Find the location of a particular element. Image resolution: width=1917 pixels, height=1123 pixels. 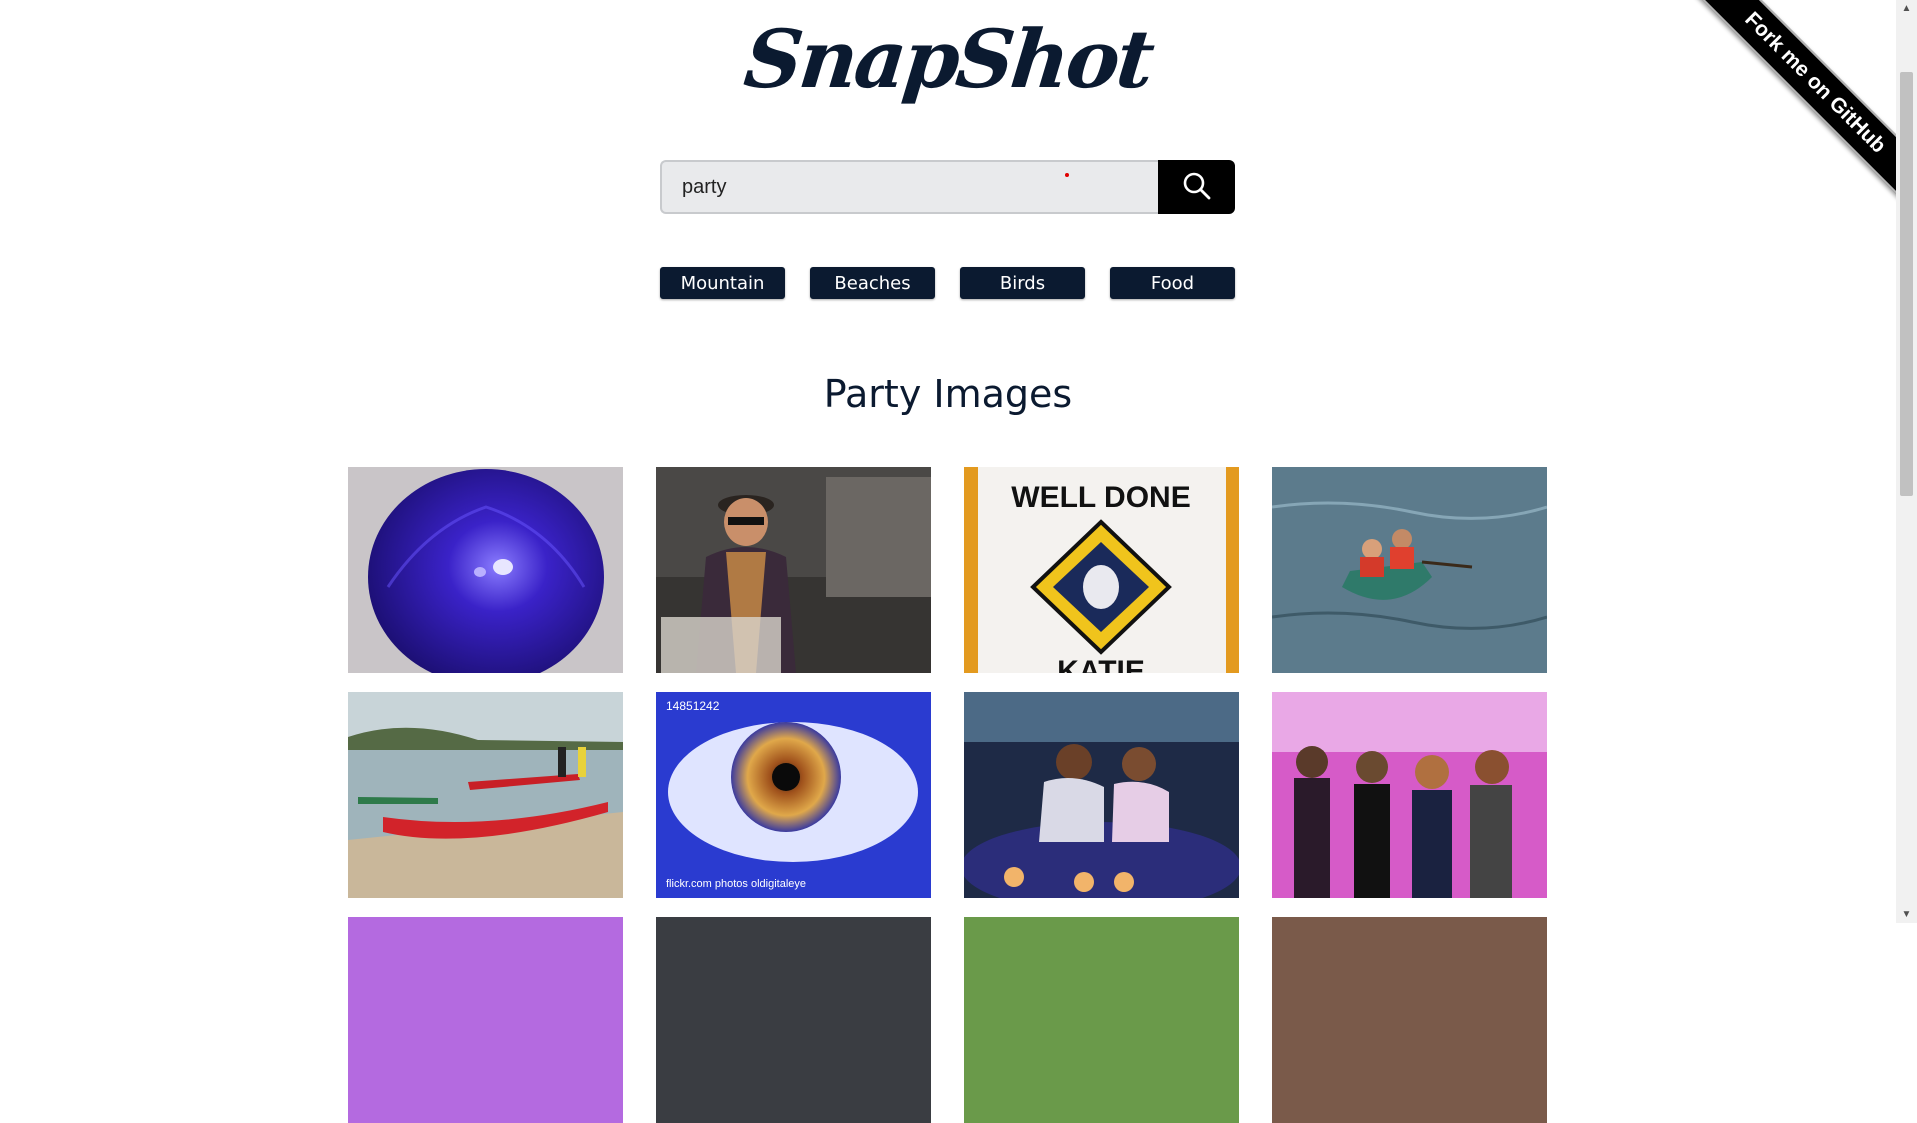

vertical-scrollbar: ▲ ▼ is located at coordinates (1906, 461).